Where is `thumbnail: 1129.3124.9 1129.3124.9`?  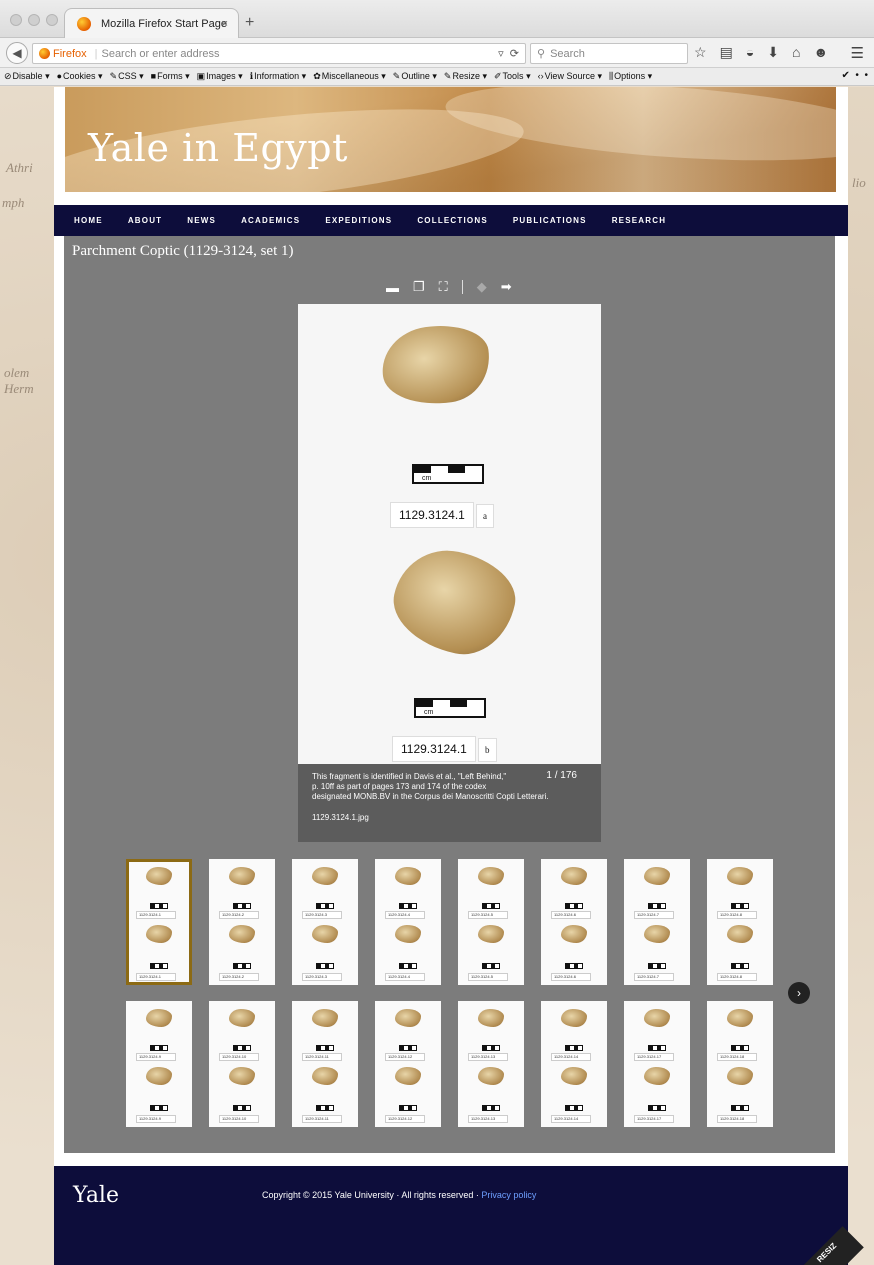 thumbnail: 1129.3124.9 1129.3124.9 is located at coordinates (159, 1064).